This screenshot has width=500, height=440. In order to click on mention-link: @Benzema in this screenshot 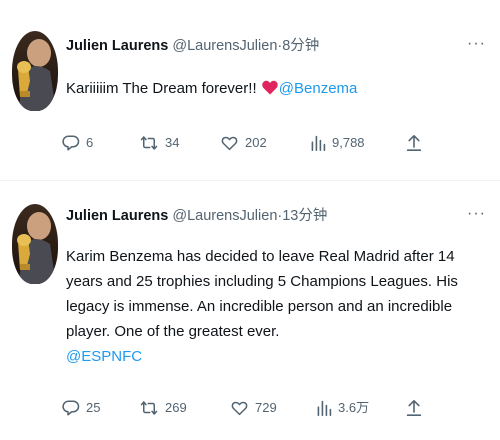, I will do `click(318, 88)`.